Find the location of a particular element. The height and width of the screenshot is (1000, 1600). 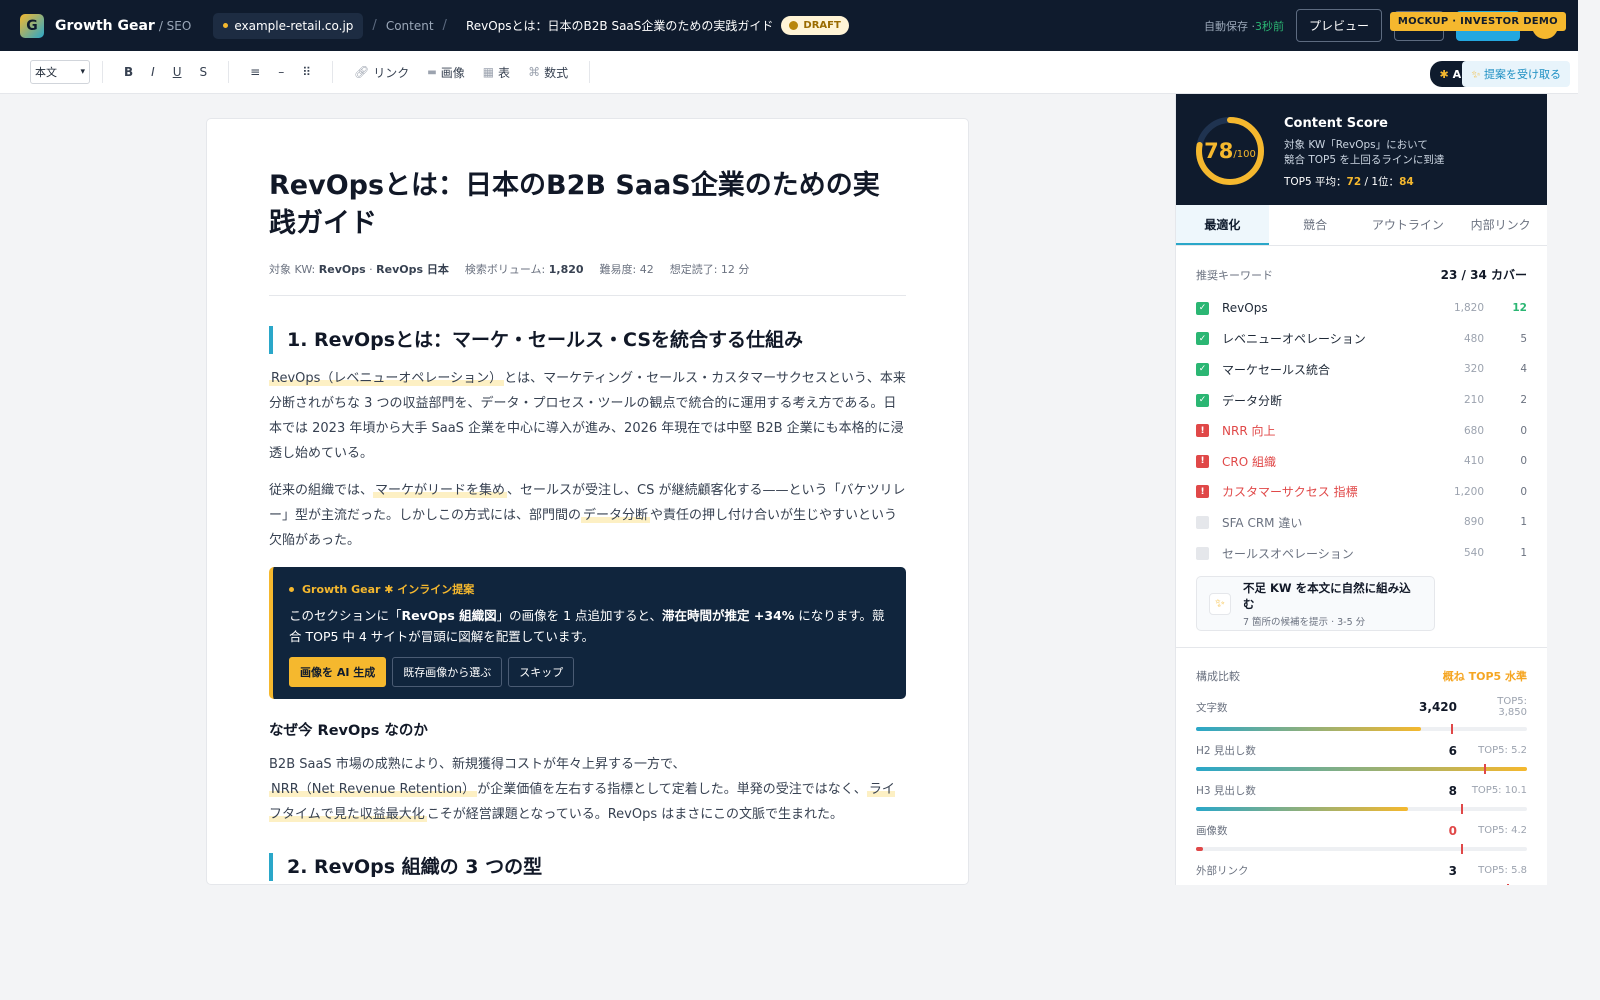

paragraph-text: B2B SaaS 市場の成熟により、新規獲得コストが年々上昇する一方で、 is located at coordinates (477, 764).